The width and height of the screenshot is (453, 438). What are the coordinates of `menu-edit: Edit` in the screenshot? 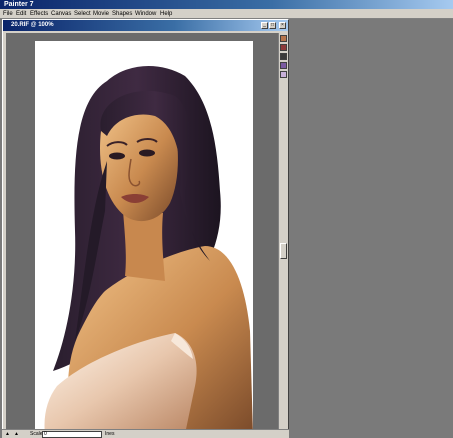 It's located at (21, 14).